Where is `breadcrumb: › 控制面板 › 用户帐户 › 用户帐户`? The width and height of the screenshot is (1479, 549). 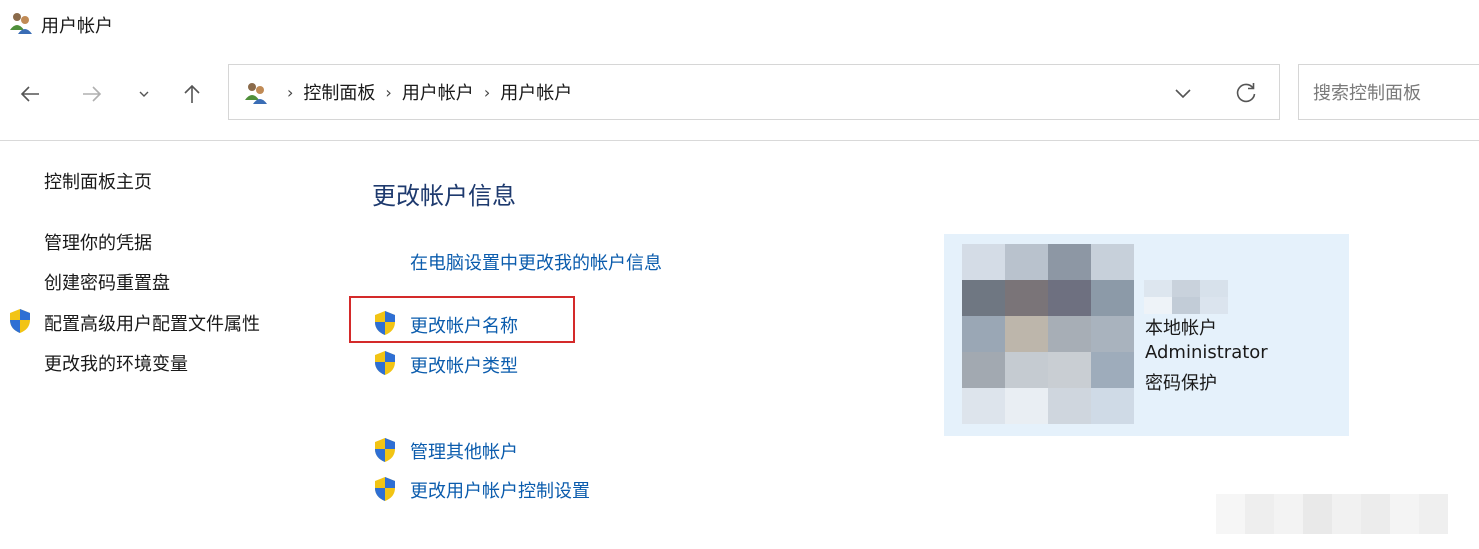
breadcrumb: › 控制面板 › 用户帐户 › 用户帐户 is located at coordinates (424, 92).